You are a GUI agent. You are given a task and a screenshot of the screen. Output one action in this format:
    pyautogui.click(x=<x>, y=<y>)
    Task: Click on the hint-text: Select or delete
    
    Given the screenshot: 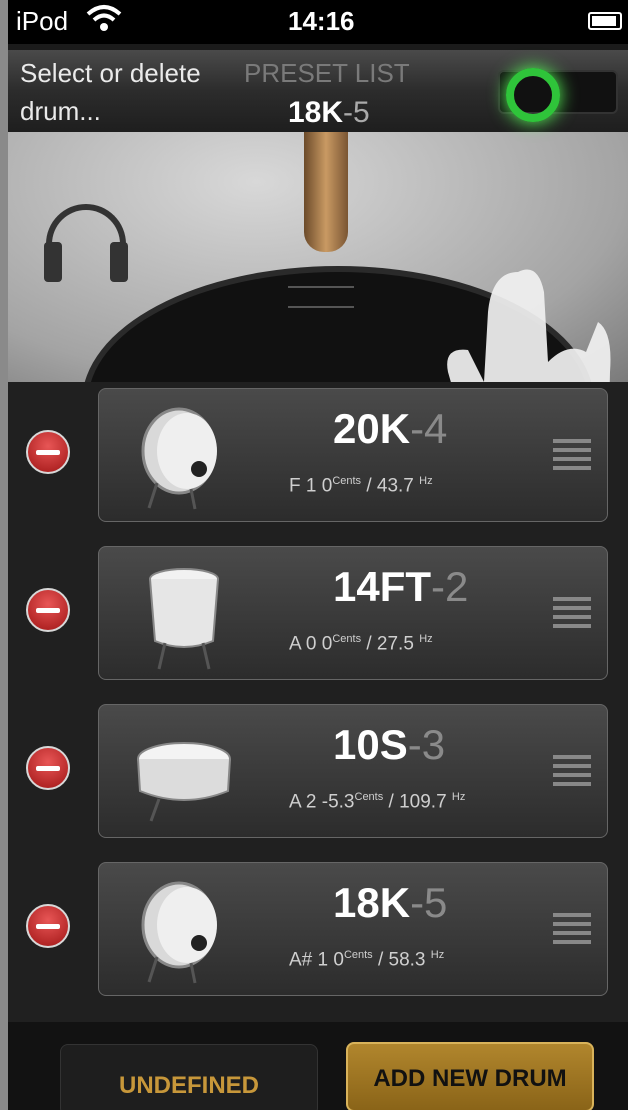 What is the action you would take?
    pyautogui.click(x=110, y=73)
    